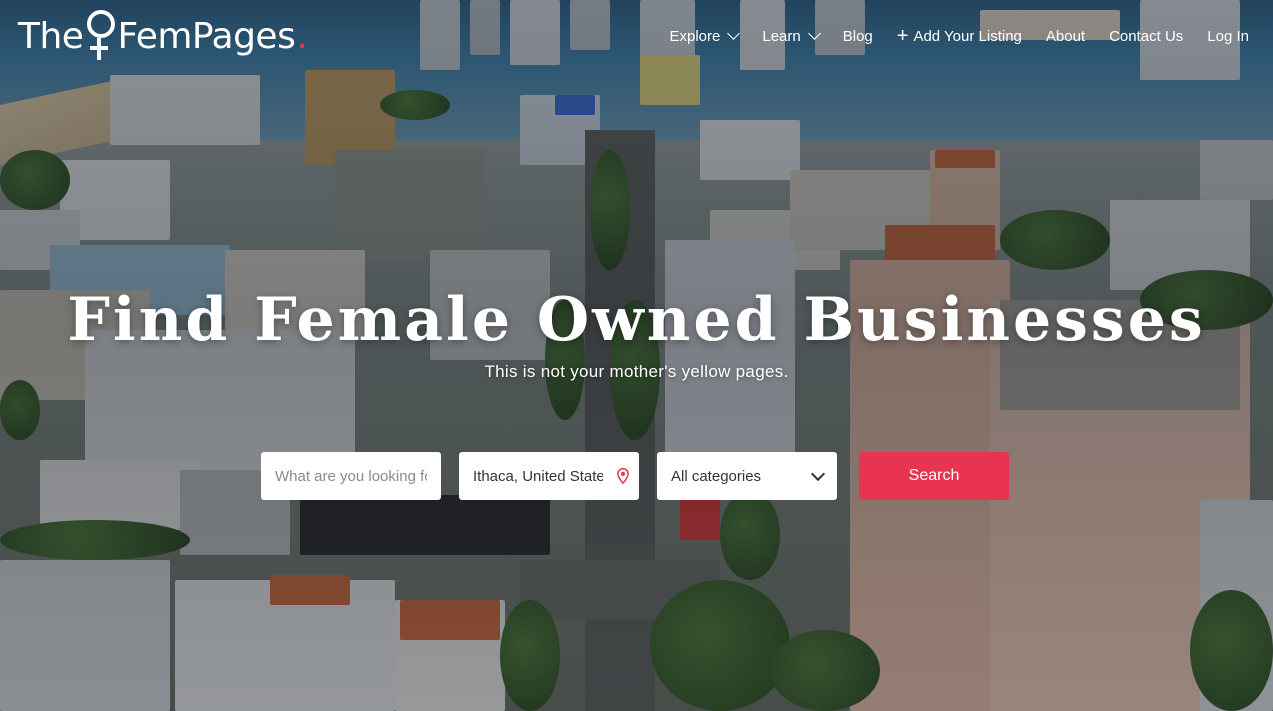 The image size is (1273, 711). I want to click on nav-item-explore: Explore, so click(705, 36).